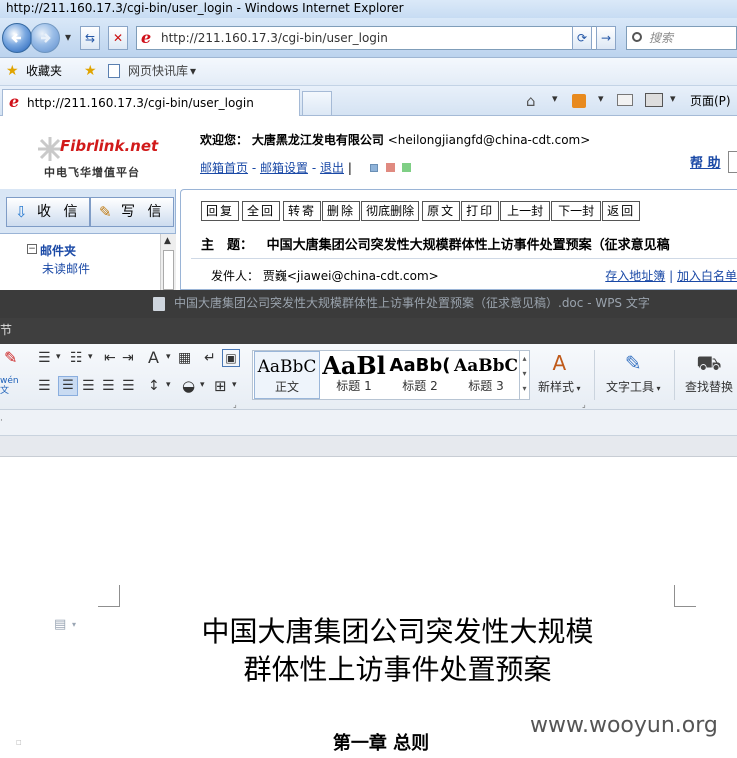 The image size is (737, 758). I want to click on align-left-icon: ☰, so click(44, 386).